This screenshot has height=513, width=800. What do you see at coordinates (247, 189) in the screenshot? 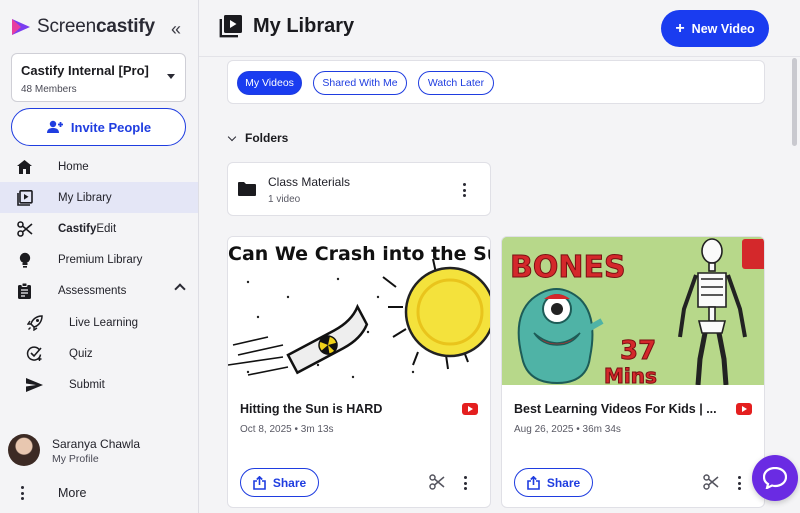
I see `folder-icon` at bounding box center [247, 189].